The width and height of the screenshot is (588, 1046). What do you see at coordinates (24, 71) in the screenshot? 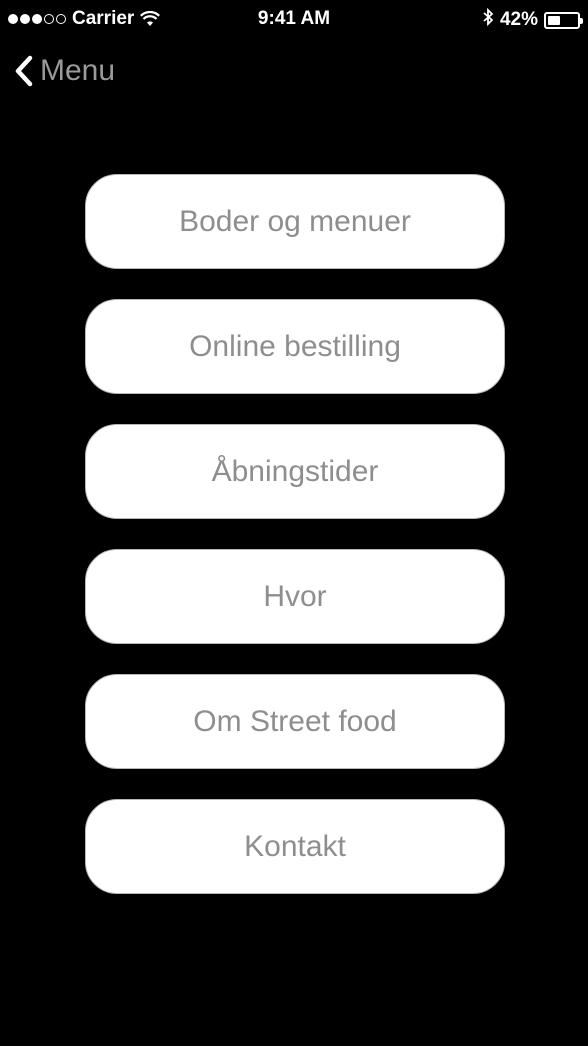
I see `chevron-left-icon` at bounding box center [24, 71].